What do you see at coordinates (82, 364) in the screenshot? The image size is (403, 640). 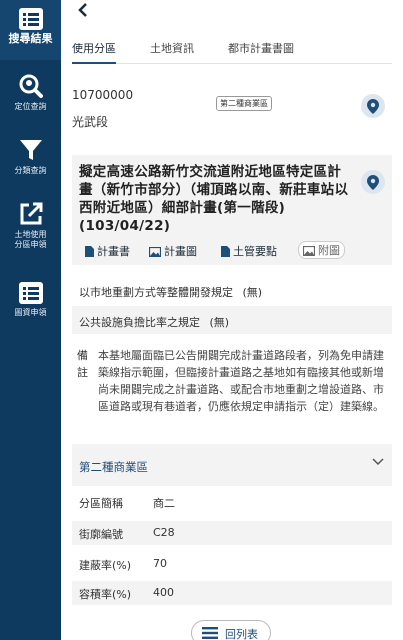 I see `remark-label: 備註` at bounding box center [82, 364].